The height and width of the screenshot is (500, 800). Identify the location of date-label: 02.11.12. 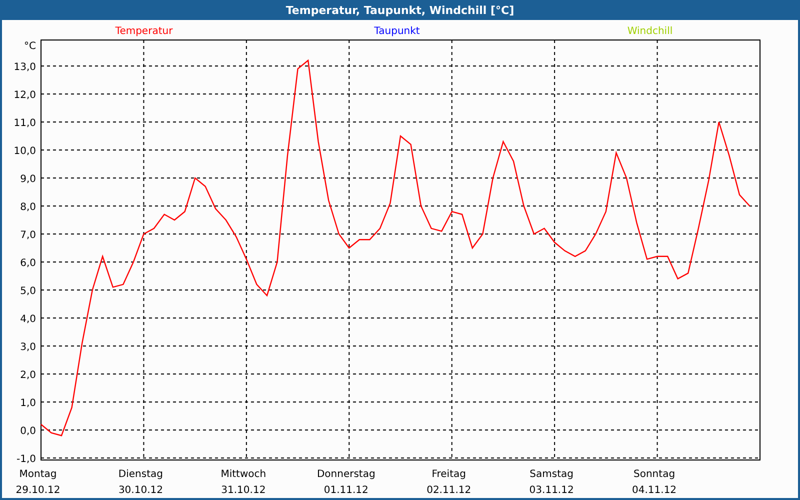
(449, 490).